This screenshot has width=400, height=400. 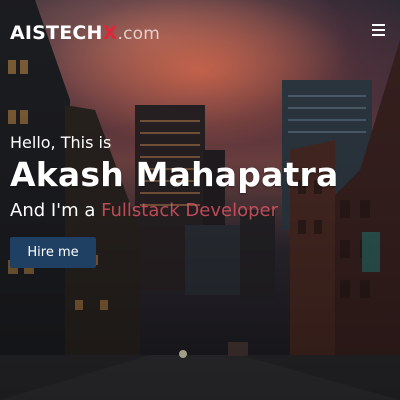 I want to click on hero-greeting: Hello, This is, so click(x=61, y=142).